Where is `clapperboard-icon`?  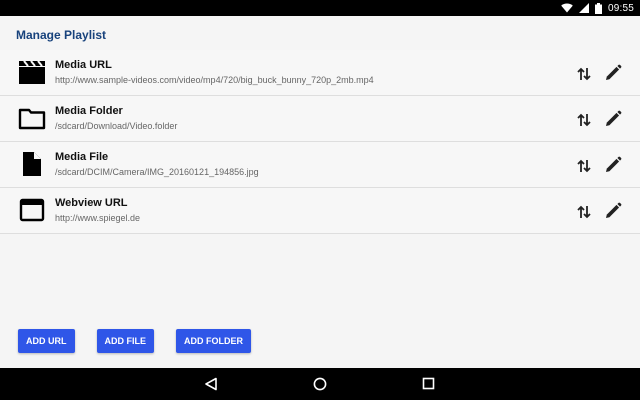
clapperboard-icon is located at coordinates (32, 72).